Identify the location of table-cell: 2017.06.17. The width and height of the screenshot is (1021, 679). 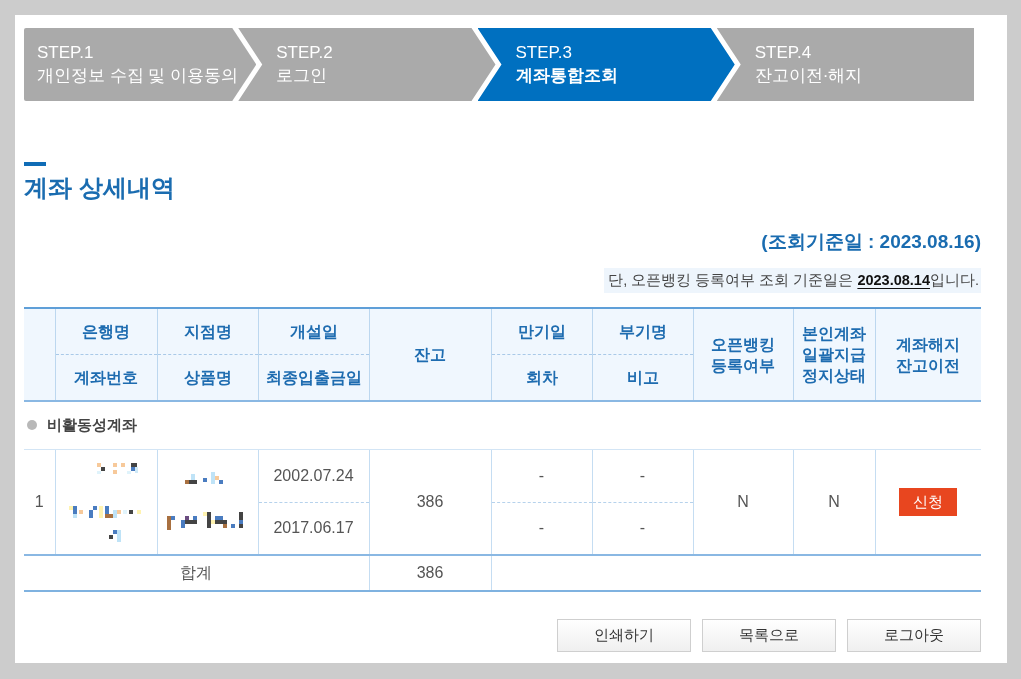
(313, 528).